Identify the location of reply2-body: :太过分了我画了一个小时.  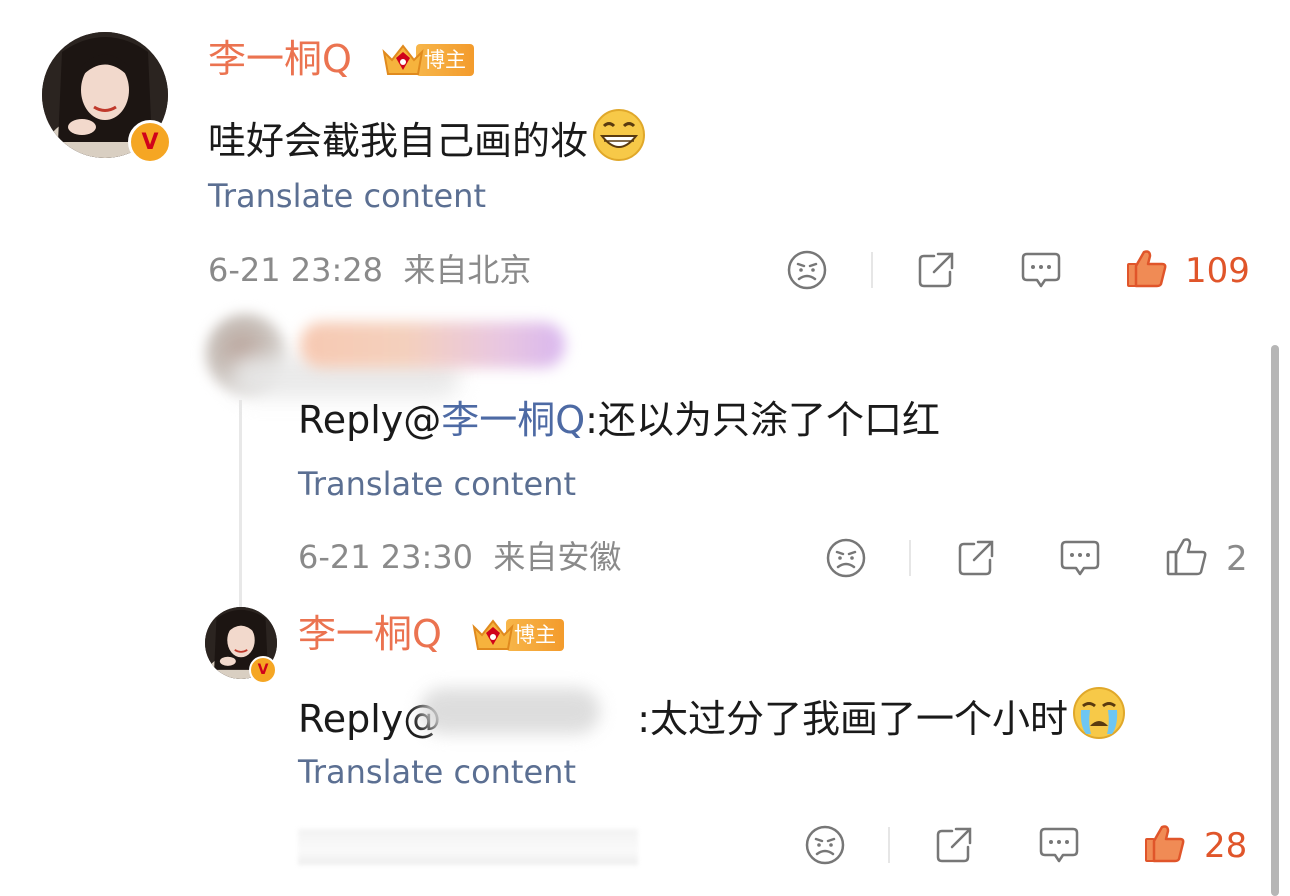
(853, 719).